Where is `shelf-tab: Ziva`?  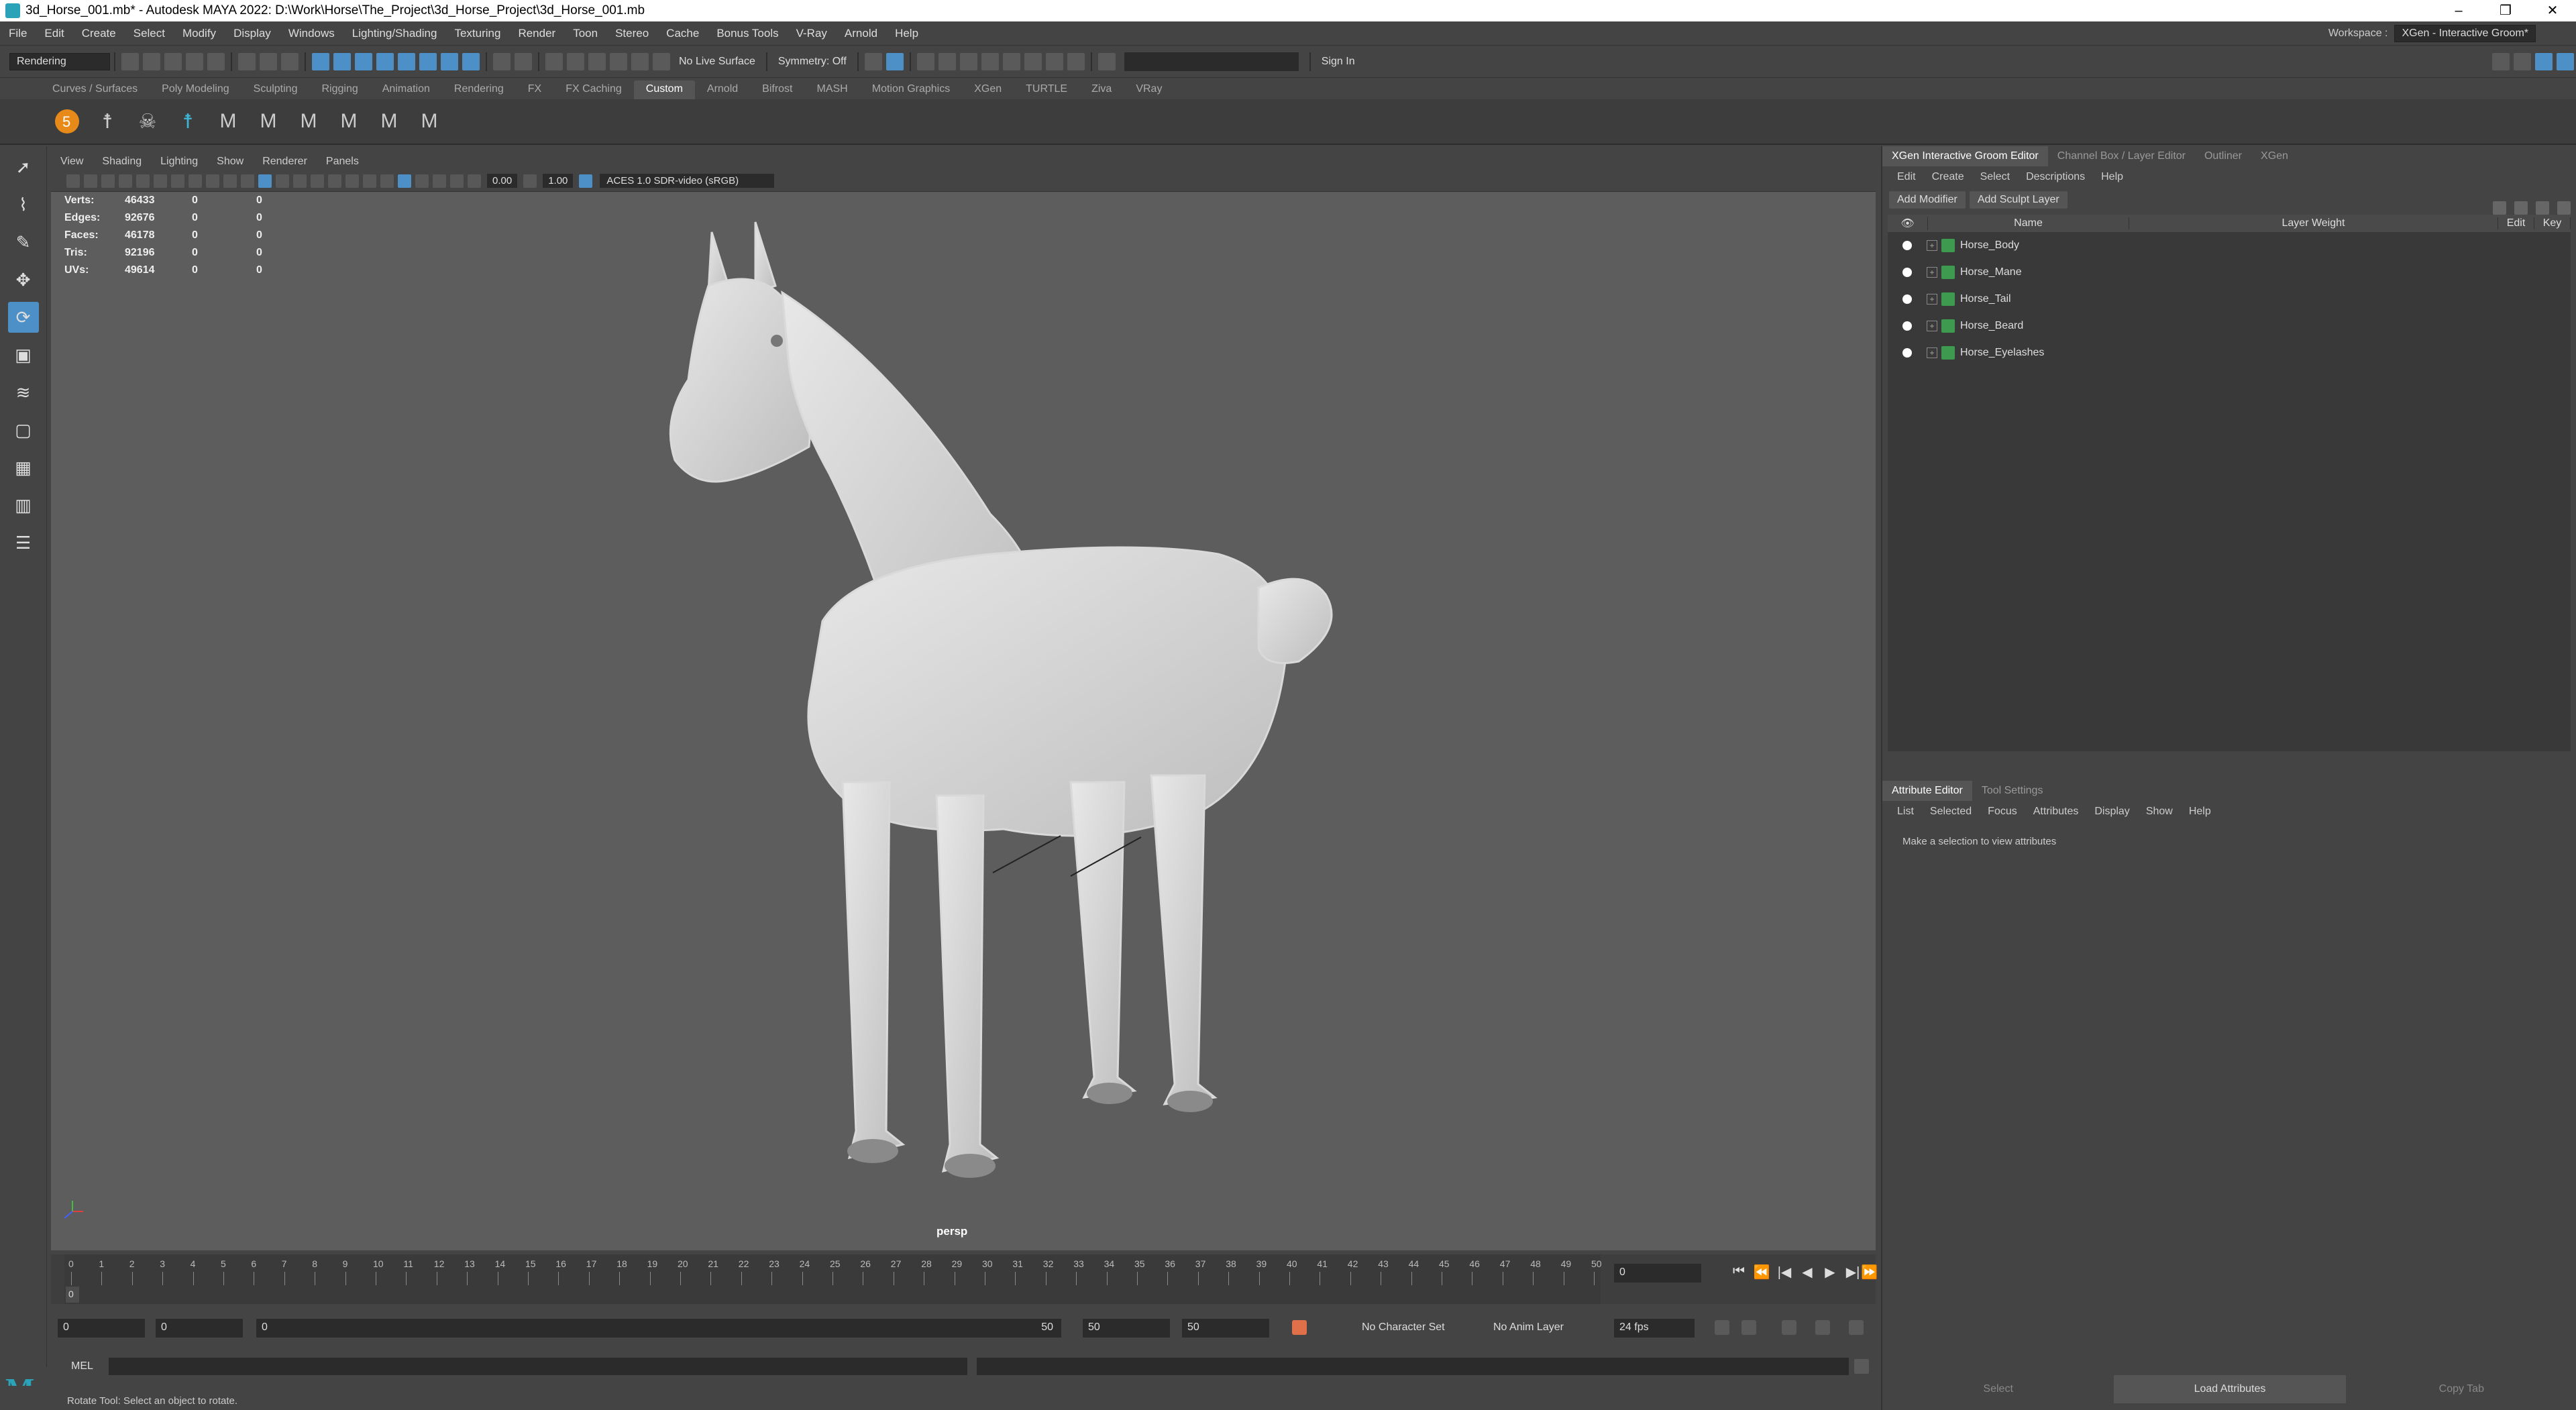
shelf-tab: Ziva is located at coordinates (1101, 89).